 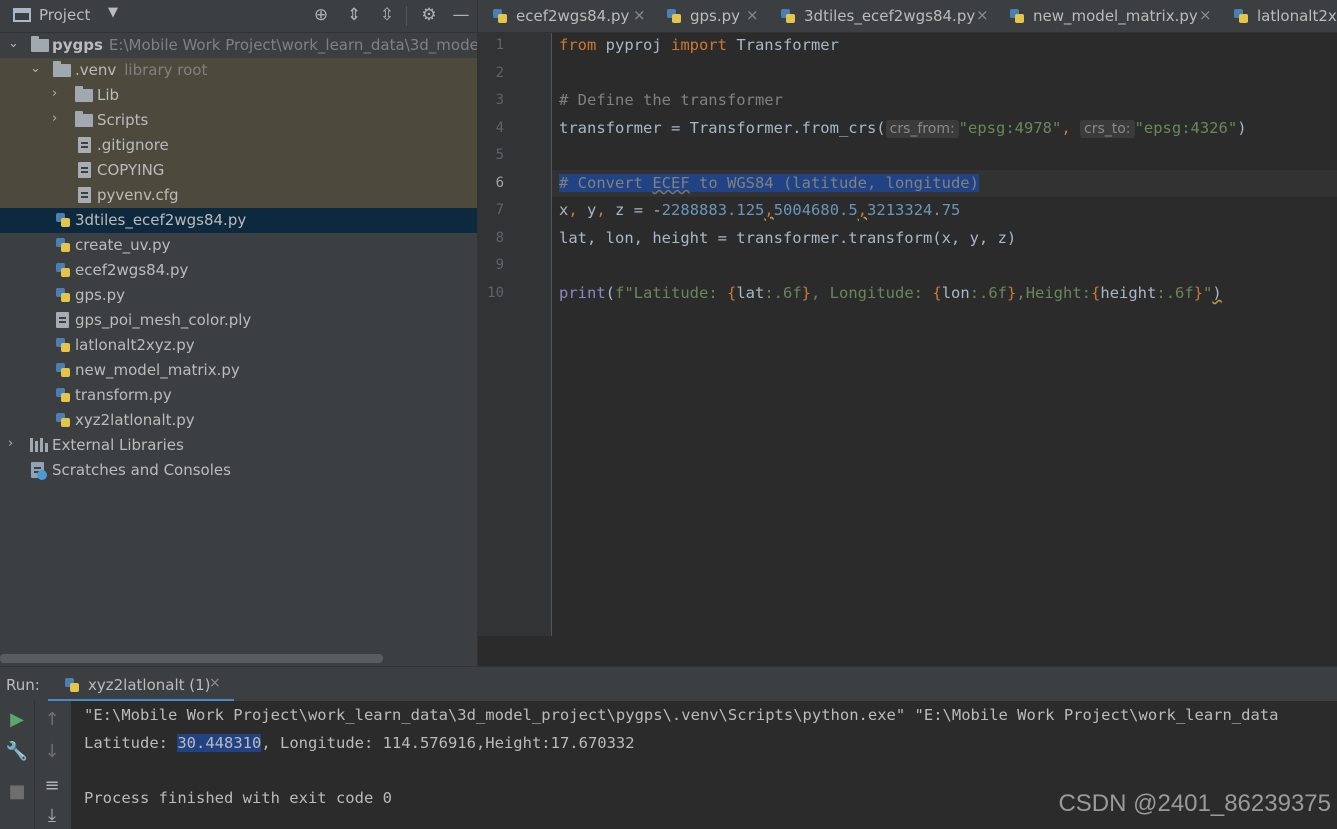 I want to click on line-number: 2, so click(x=499, y=73).